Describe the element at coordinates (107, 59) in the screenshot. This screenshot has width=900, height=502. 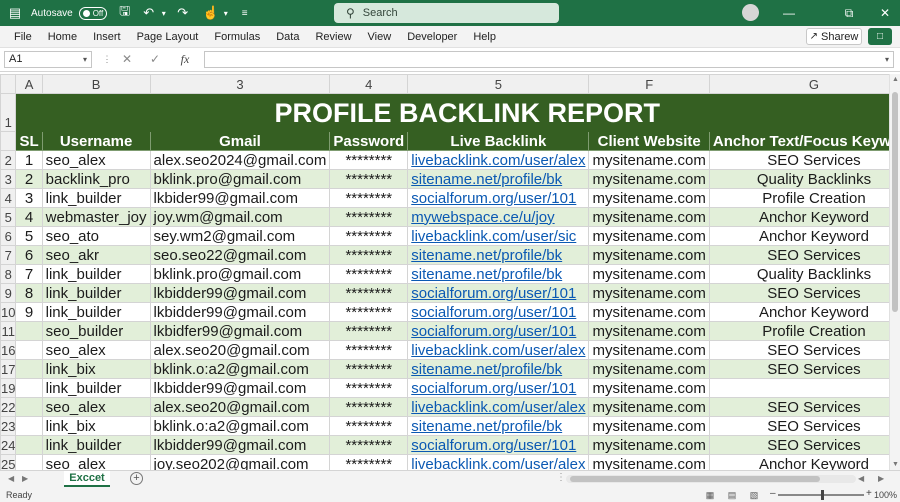
I see `more-options-icon: ⋮` at that location.